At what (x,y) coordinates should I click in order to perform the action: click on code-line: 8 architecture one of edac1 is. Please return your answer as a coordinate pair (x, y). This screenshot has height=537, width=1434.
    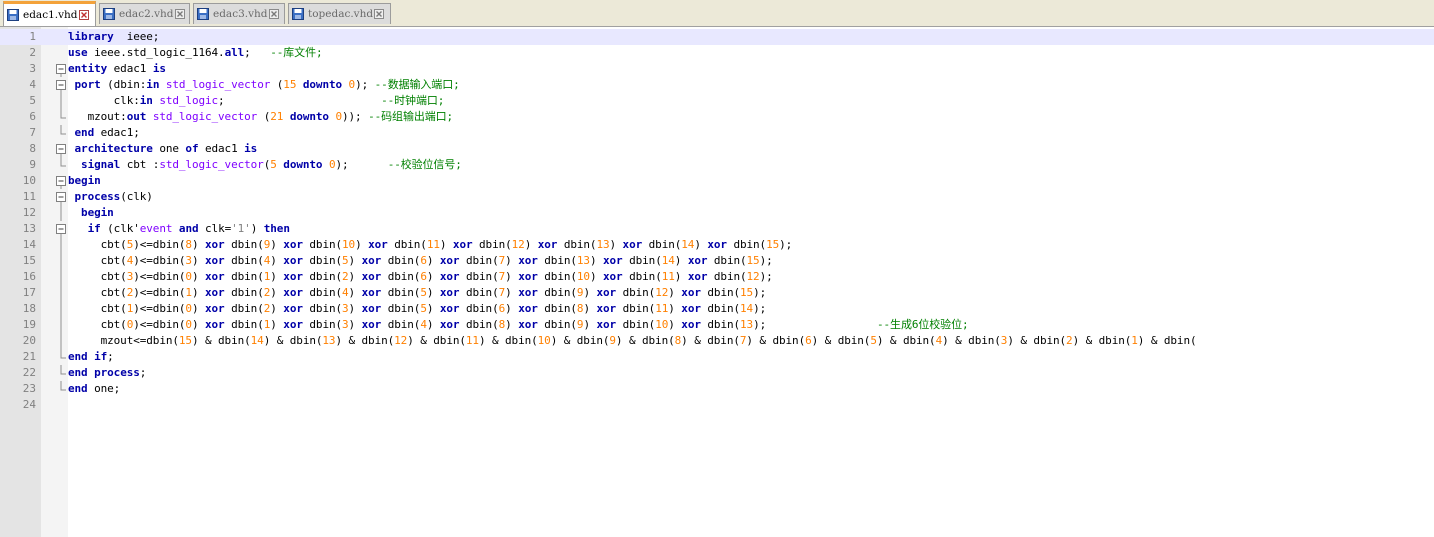
    Looking at the image, I should click on (717, 149).